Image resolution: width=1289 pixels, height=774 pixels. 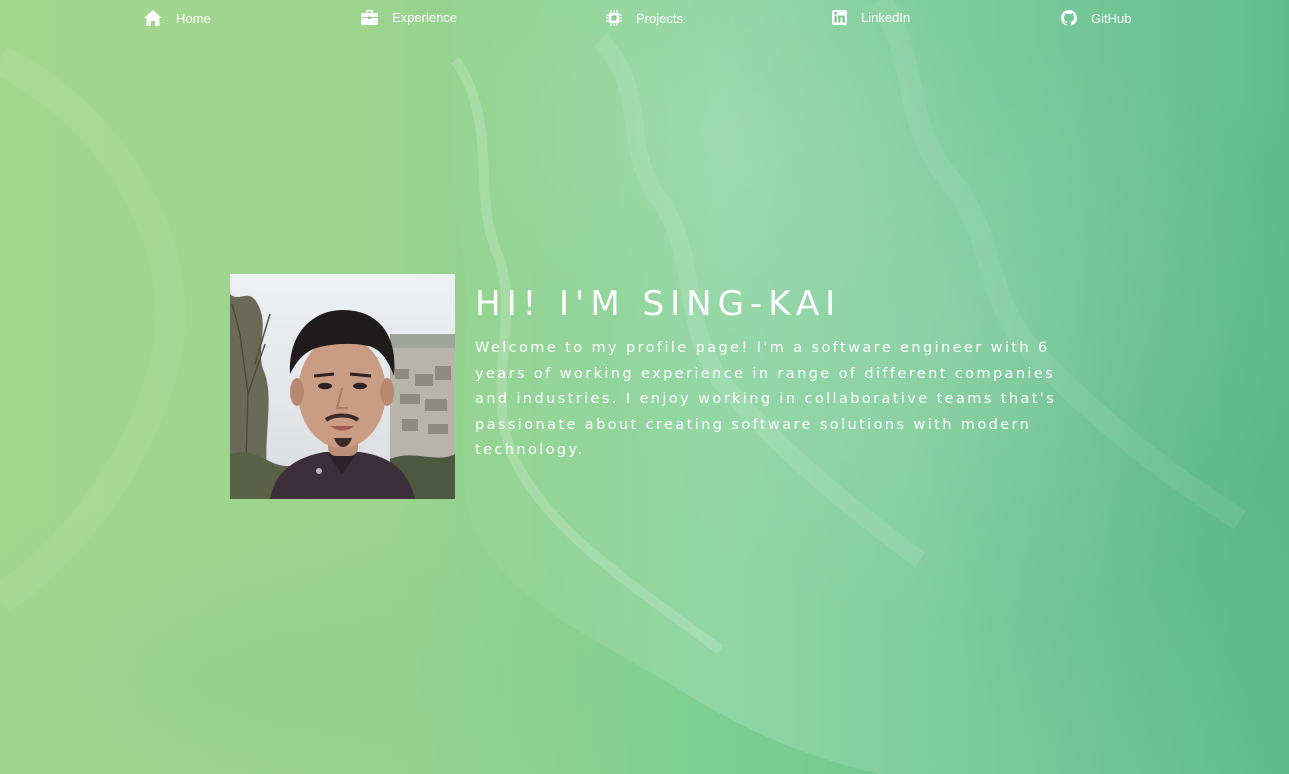 What do you see at coordinates (614, 18) in the screenshot?
I see `chip-icon` at bounding box center [614, 18].